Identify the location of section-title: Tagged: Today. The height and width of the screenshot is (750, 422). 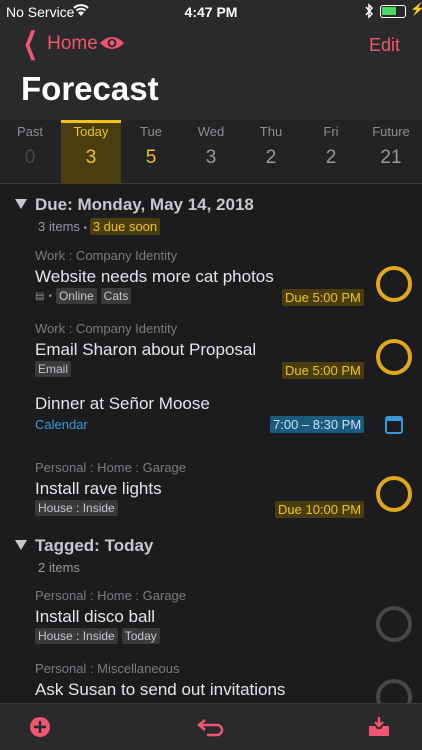
(94, 545).